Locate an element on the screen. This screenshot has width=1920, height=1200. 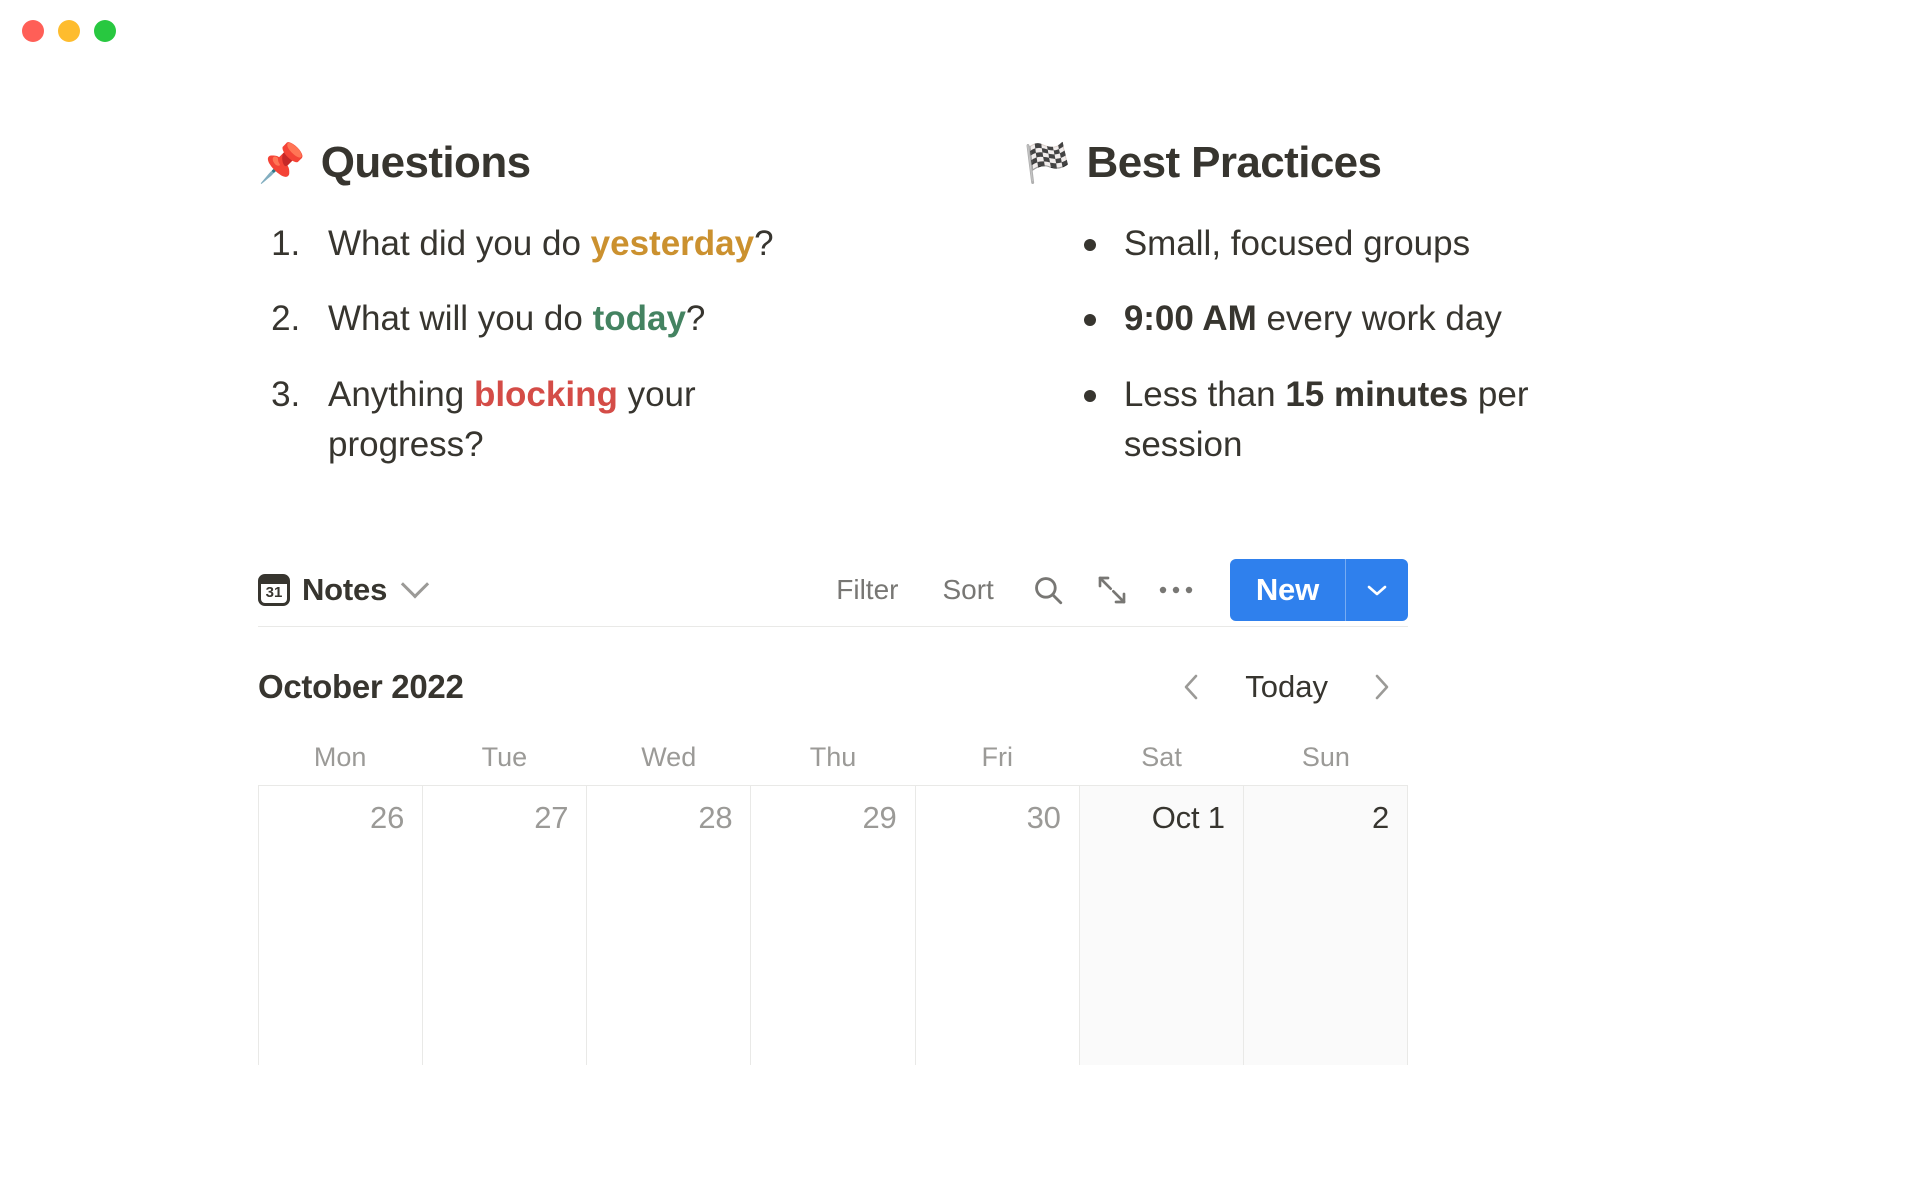
practice-text-bold: 15 minutes is located at coordinates (1377, 394).